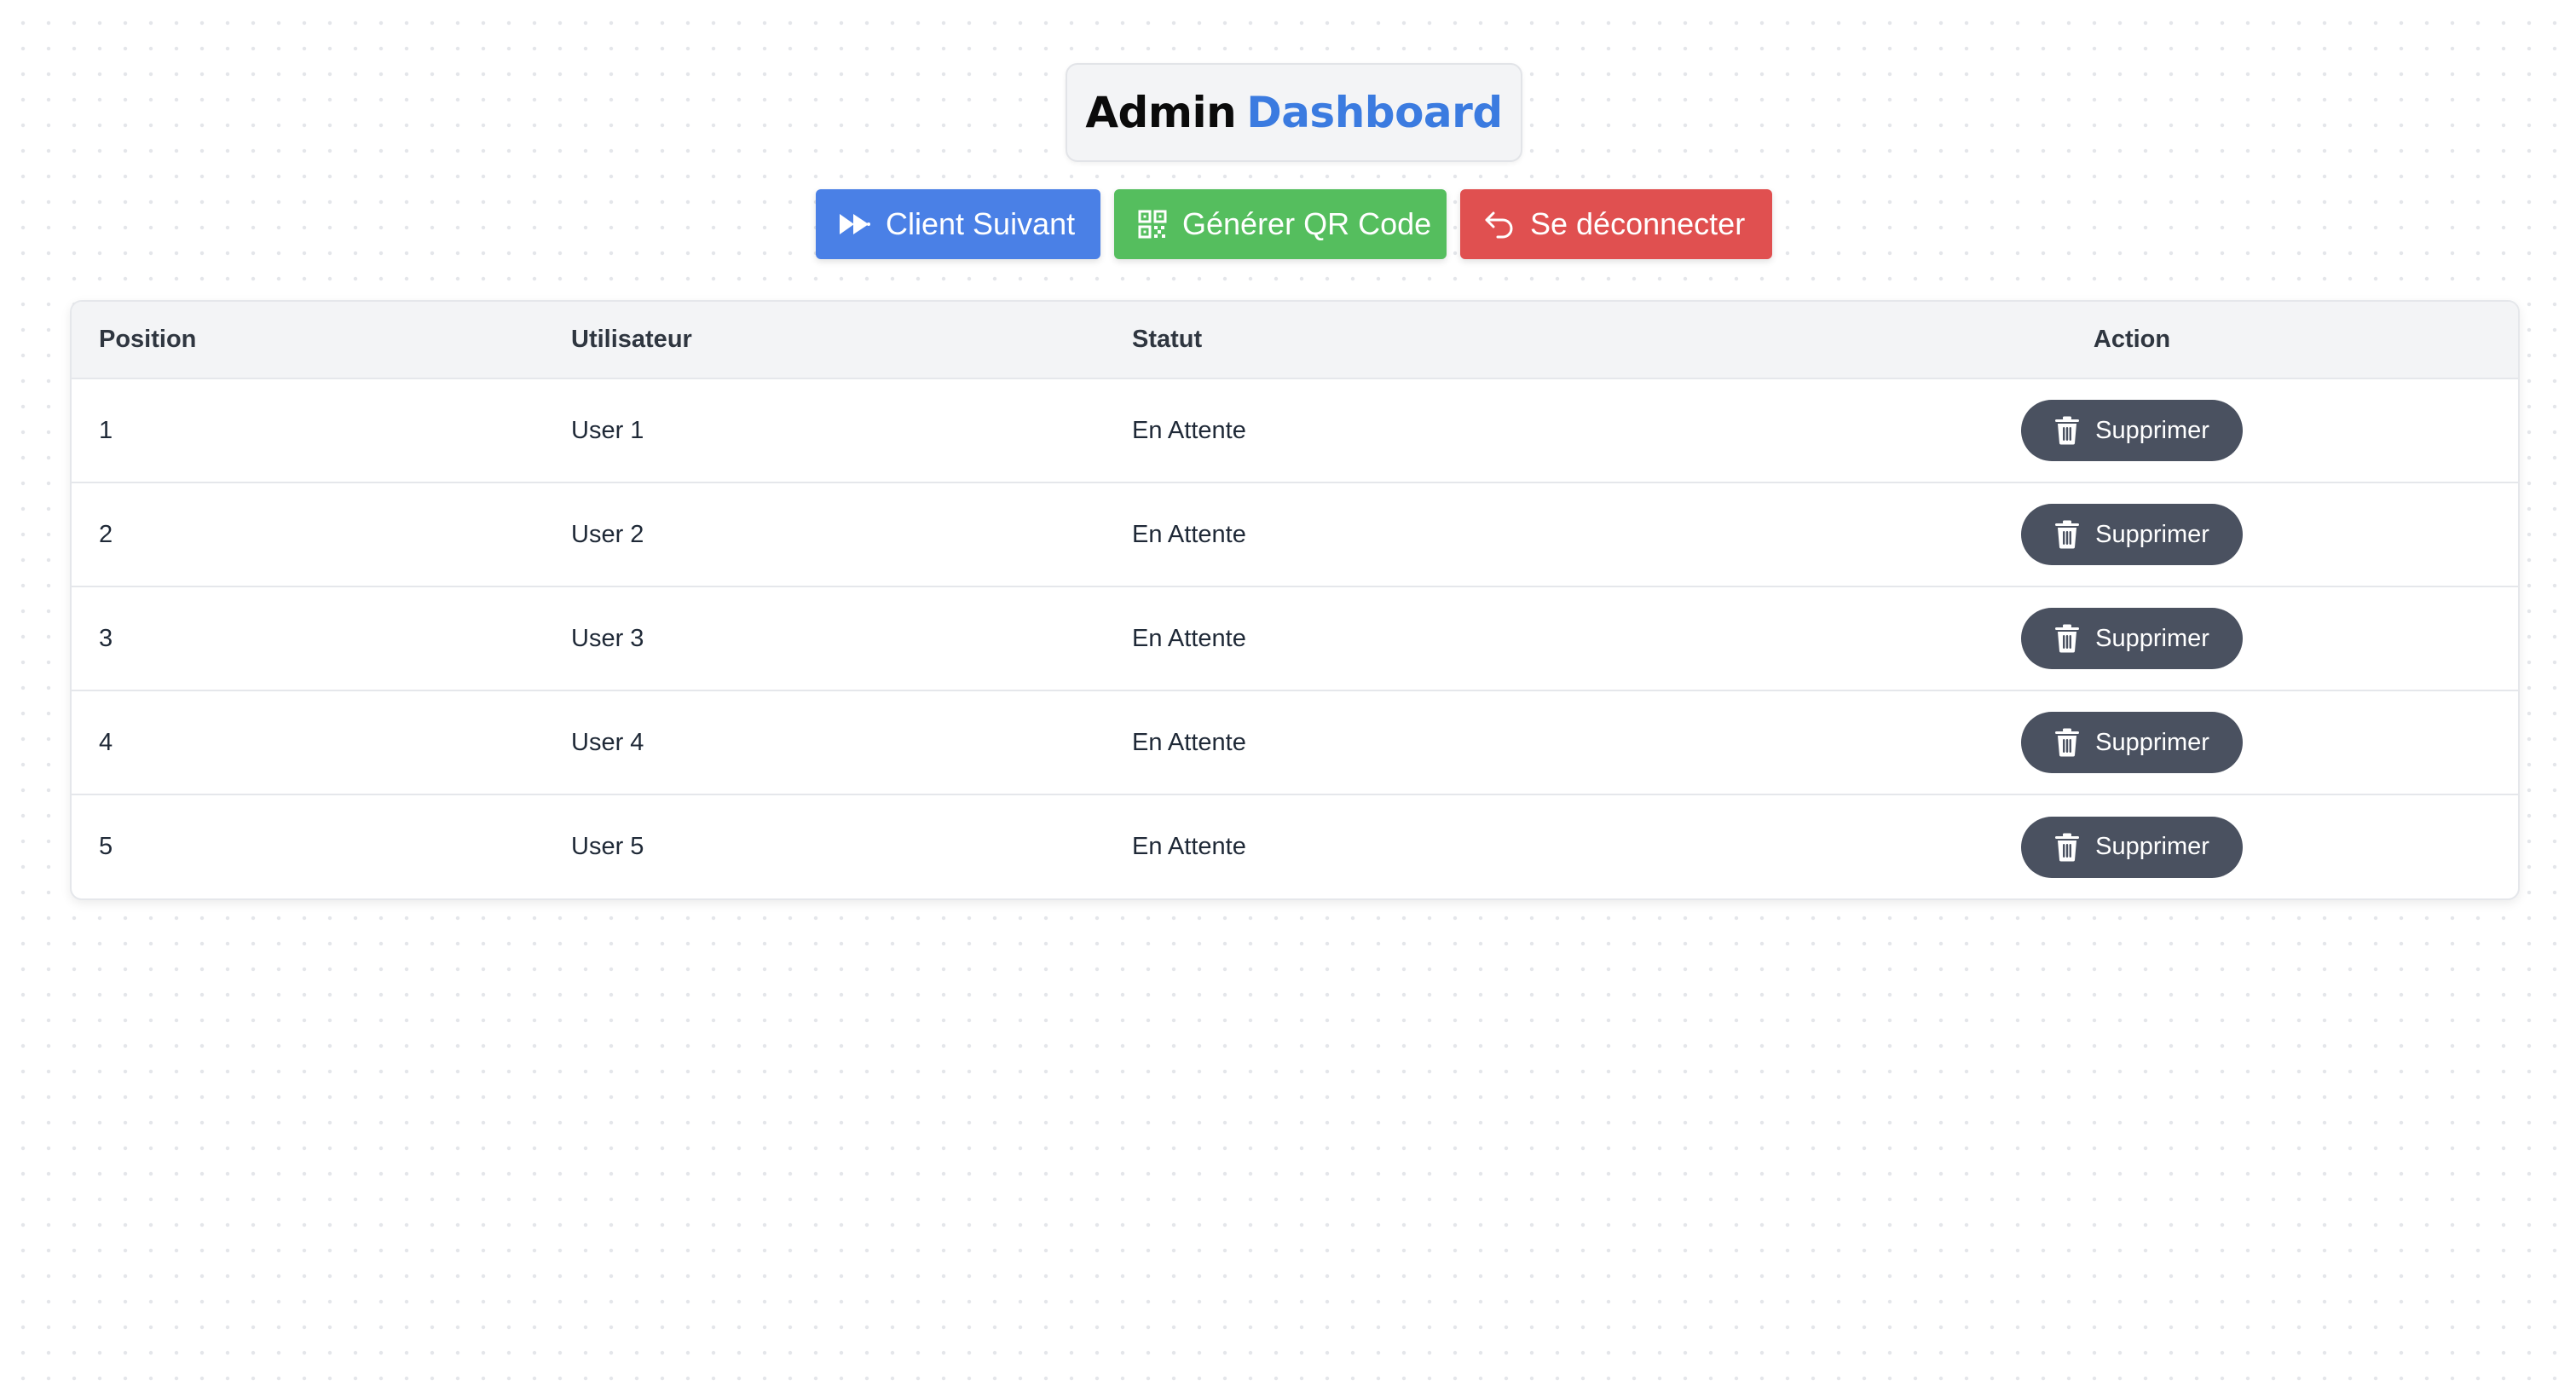  I want to click on logout-arrow-icon, so click(1499, 225).